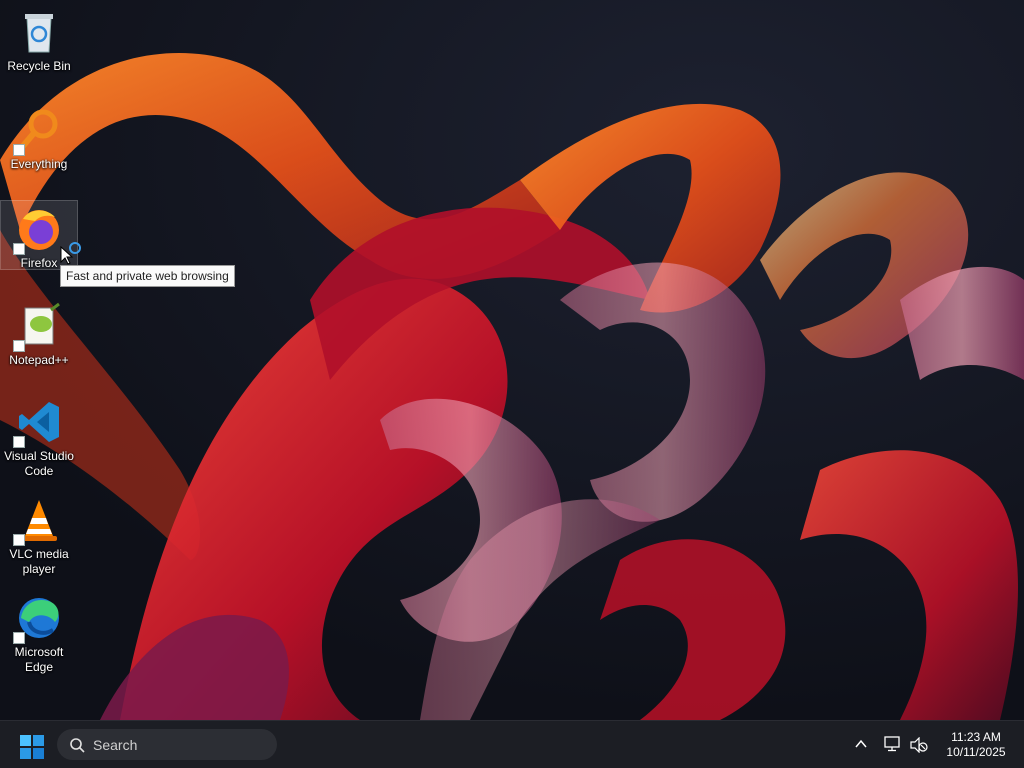  What do you see at coordinates (976, 752) in the screenshot?
I see `clock-date: 10/11/2025` at bounding box center [976, 752].